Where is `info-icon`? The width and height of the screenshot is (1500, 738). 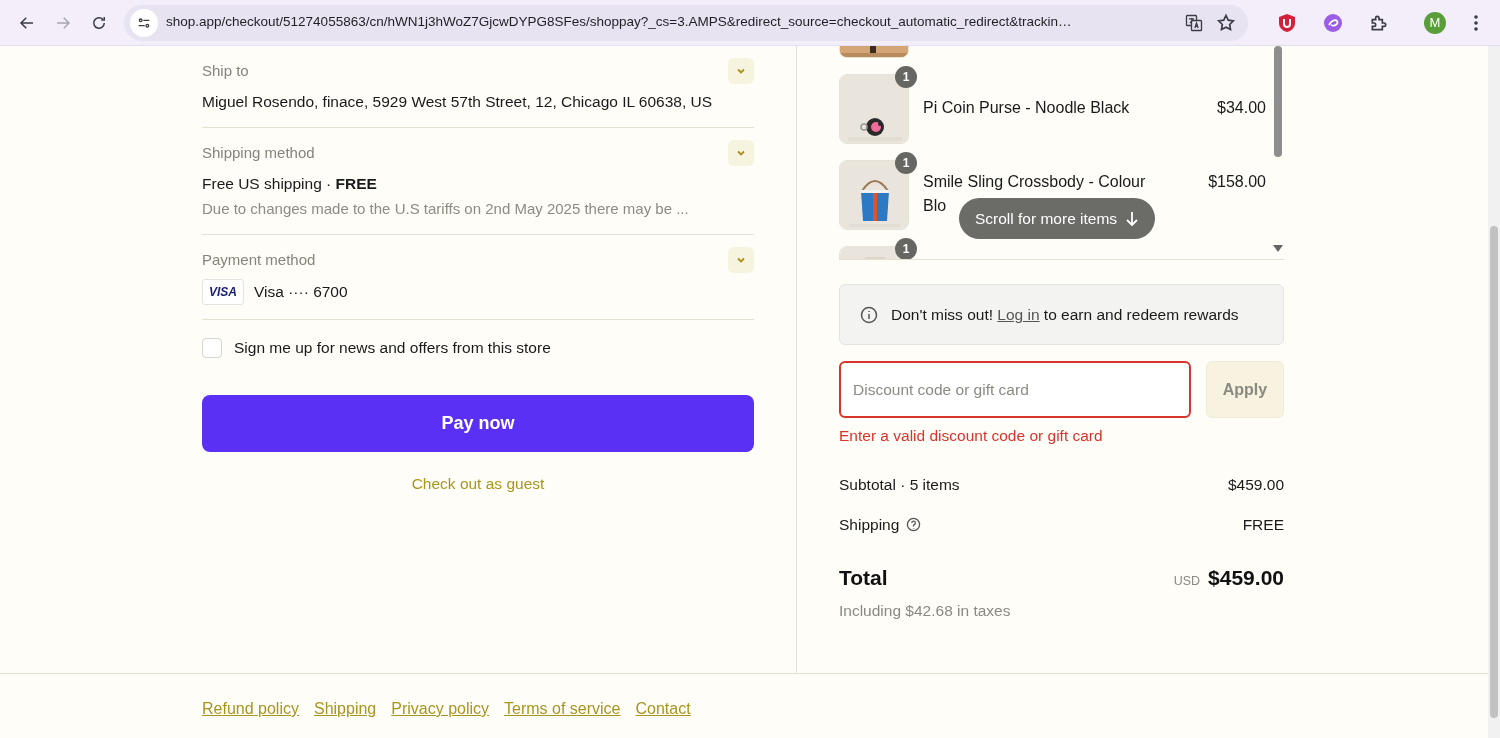
info-icon is located at coordinates (869, 315).